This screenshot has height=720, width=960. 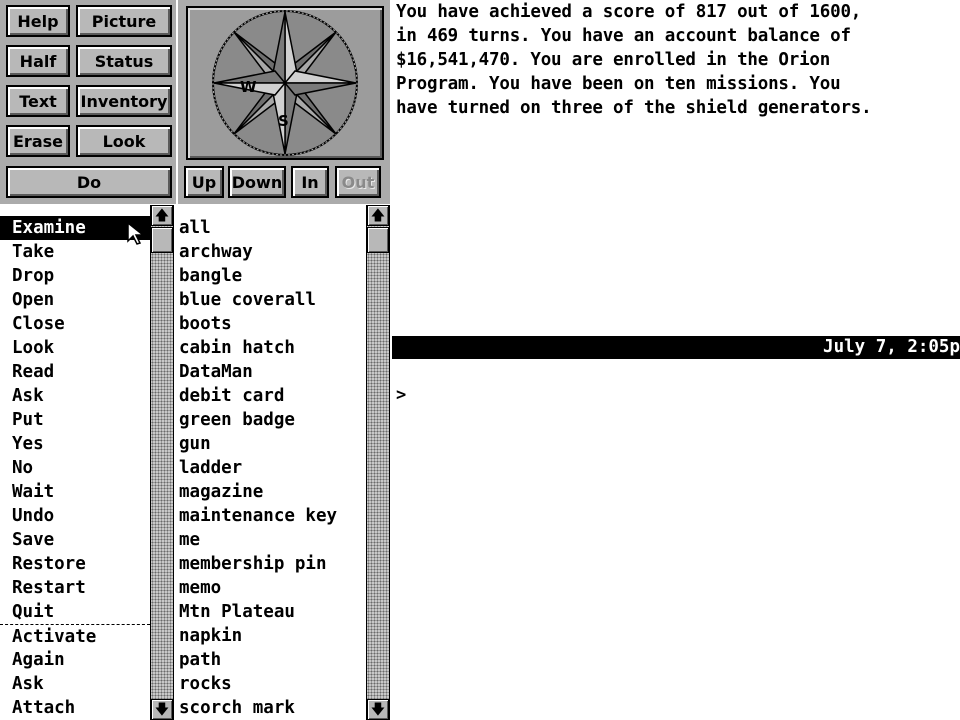 I want to click on noun-item: gun, so click(x=271, y=444).